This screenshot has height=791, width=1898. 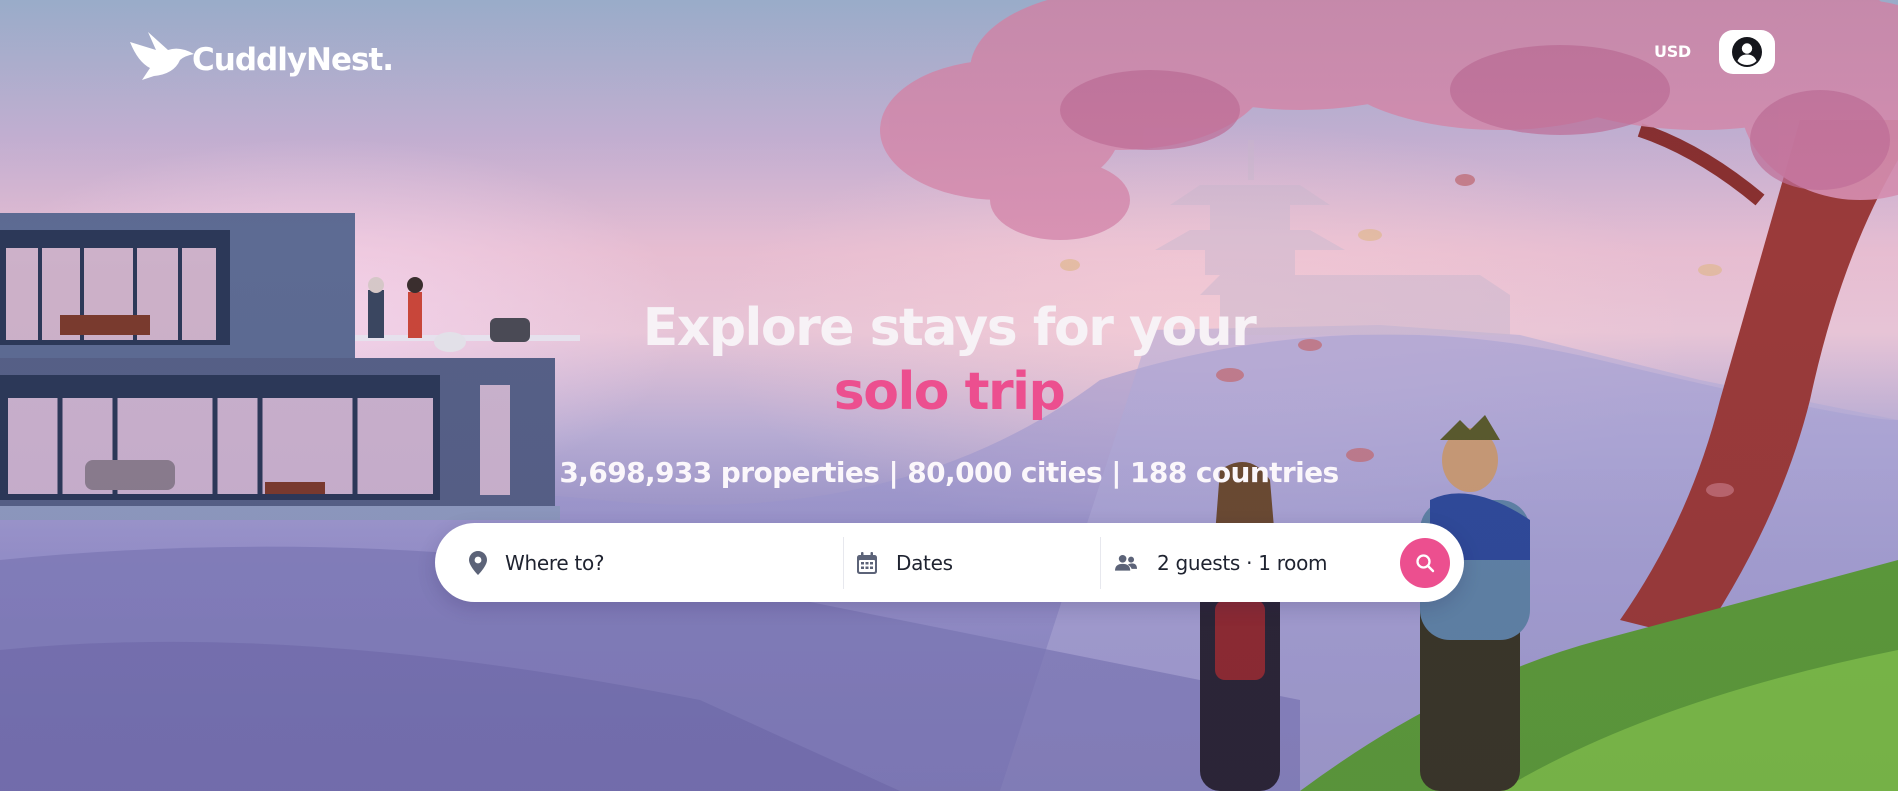 I want to click on search-icon, so click(x=1425, y=563).